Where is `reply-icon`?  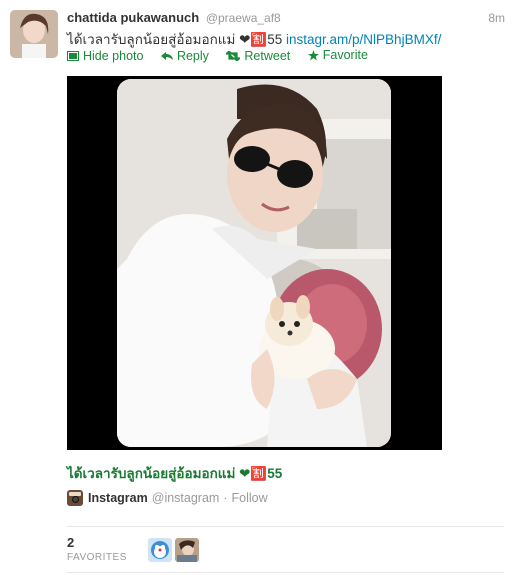 reply-icon is located at coordinates (166, 55).